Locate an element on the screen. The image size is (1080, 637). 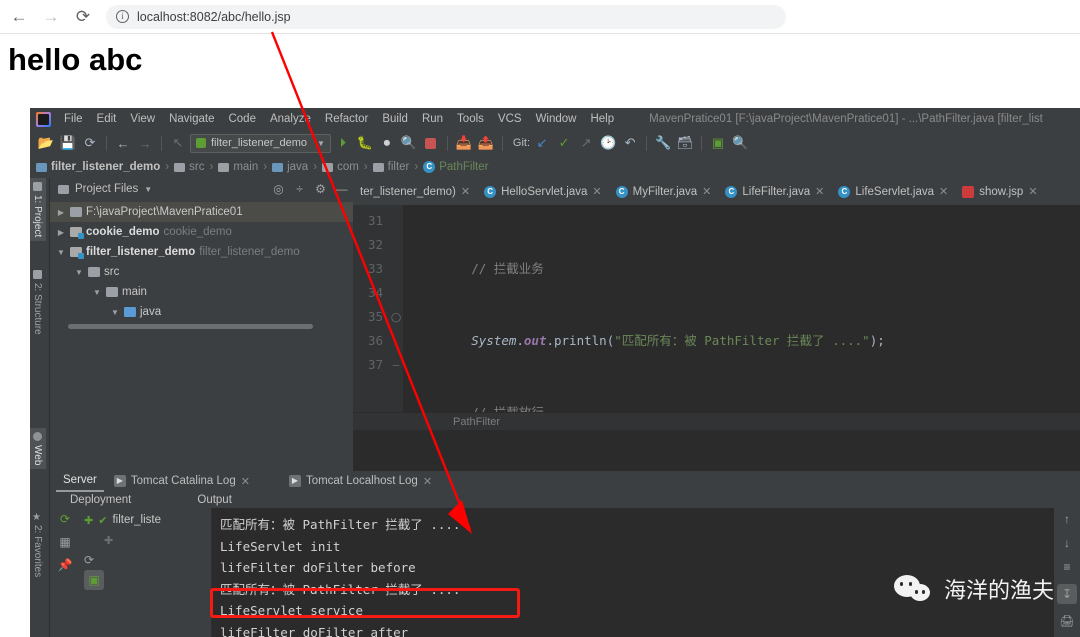
tree-row: ▶ F:\javaProject\MavenPratice01 is located at coordinates (201, 212).